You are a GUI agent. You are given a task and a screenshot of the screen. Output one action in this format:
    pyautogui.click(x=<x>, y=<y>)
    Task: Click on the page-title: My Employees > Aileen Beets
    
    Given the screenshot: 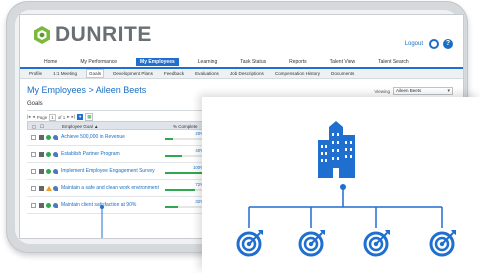 What is the action you would take?
    pyautogui.click(x=87, y=90)
    